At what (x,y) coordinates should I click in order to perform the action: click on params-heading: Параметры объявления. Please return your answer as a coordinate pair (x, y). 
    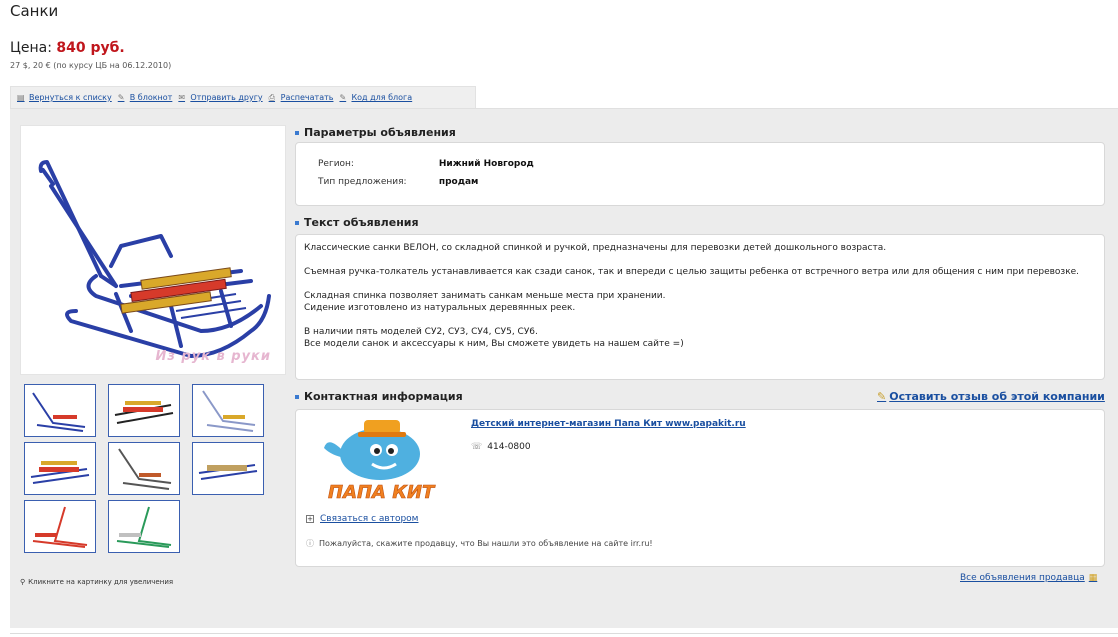
    Looking at the image, I should click on (375, 132).